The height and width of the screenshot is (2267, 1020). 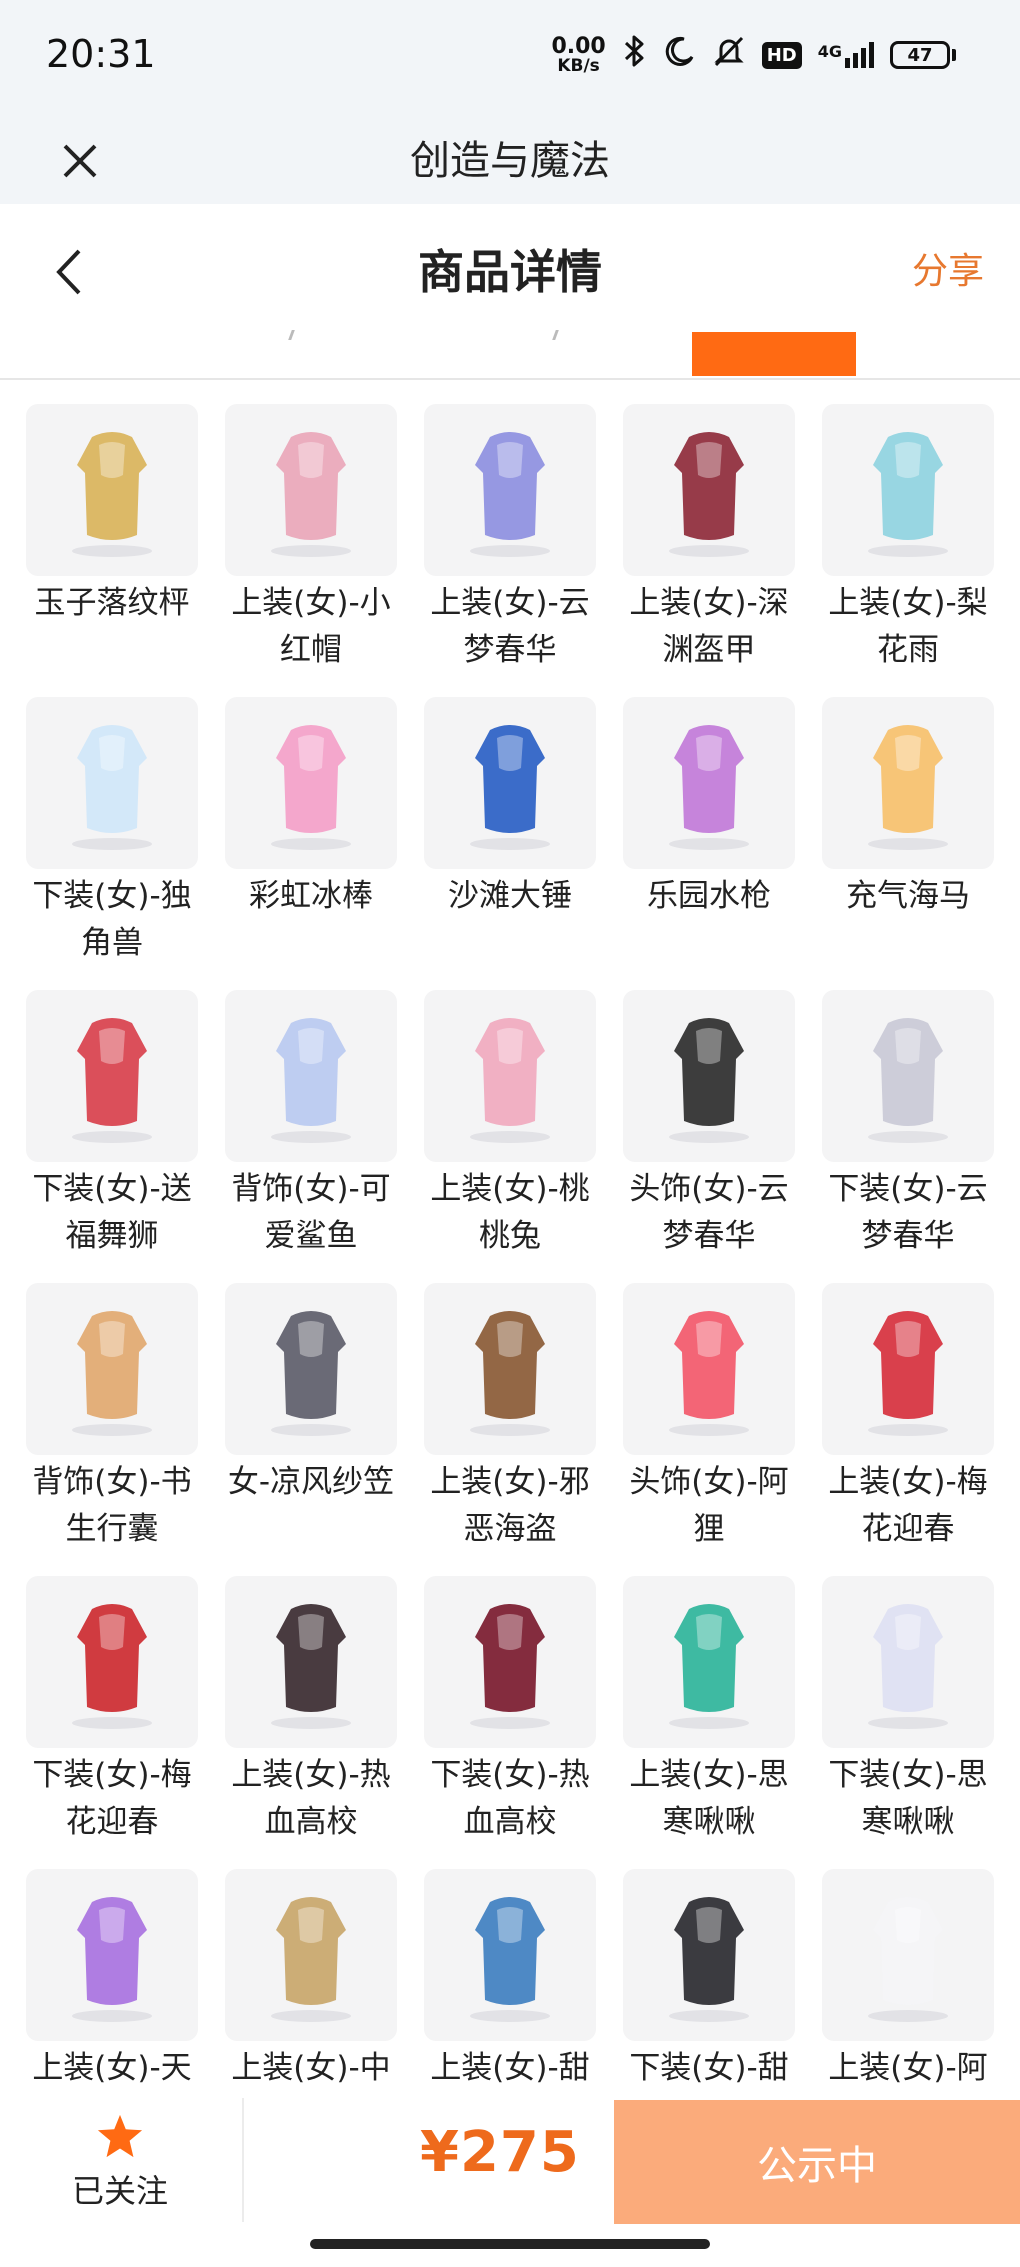 I want to click on item-name: 充气海马, so click(x=908, y=896).